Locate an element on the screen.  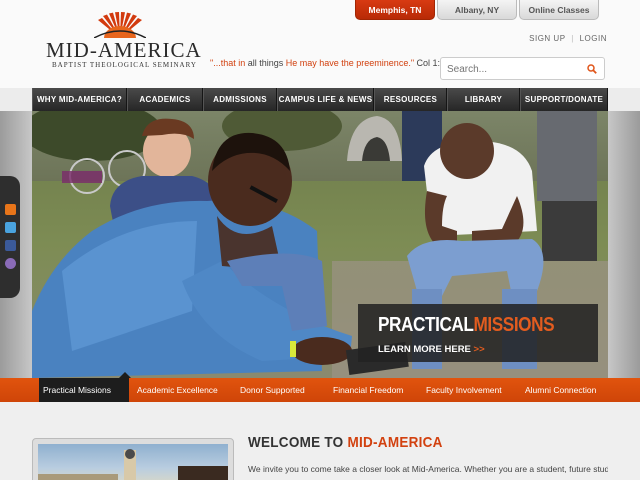
hero-caption-title: PRACTICALMISSIONS is located at coordinates (466, 325).